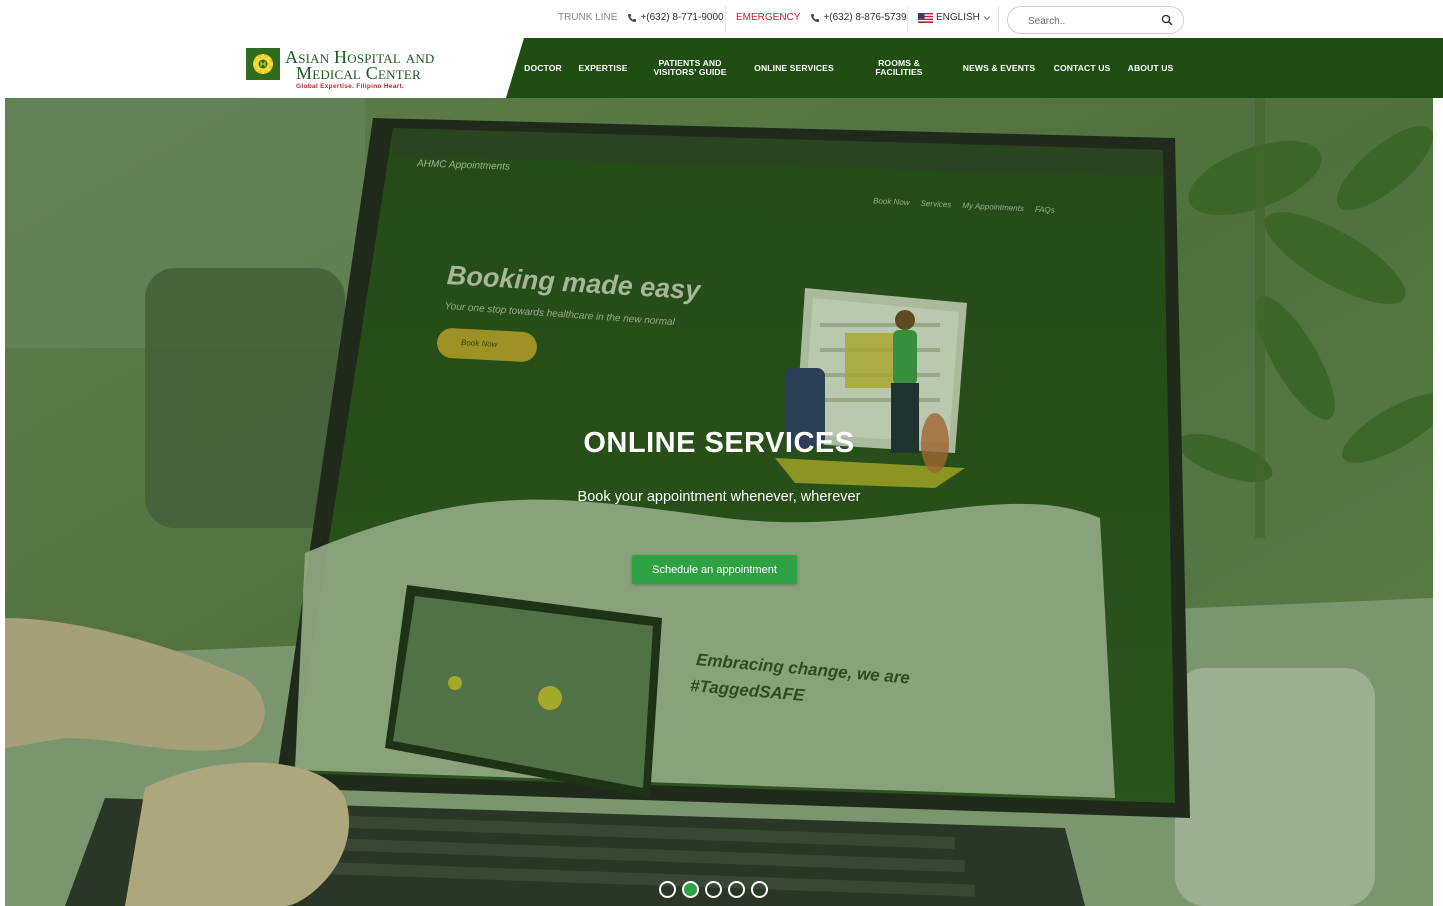 Image resolution: width=1443 pixels, height=906 pixels. Describe the element at coordinates (681, 17) in the screenshot. I see `trunk-line-phone: +(632) 8-771-9000` at that location.